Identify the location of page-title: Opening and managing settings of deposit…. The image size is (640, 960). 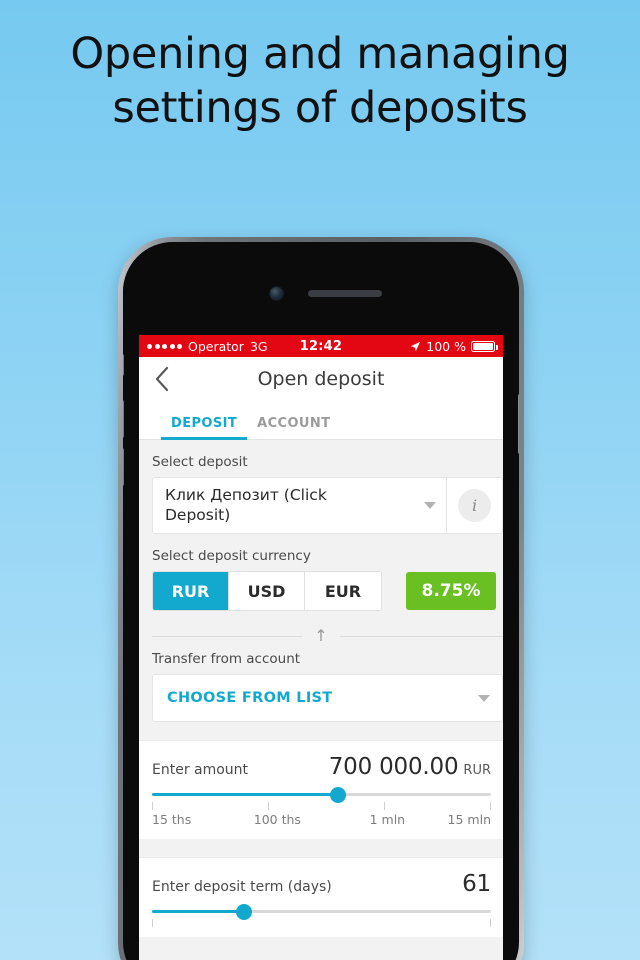
(320, 82).